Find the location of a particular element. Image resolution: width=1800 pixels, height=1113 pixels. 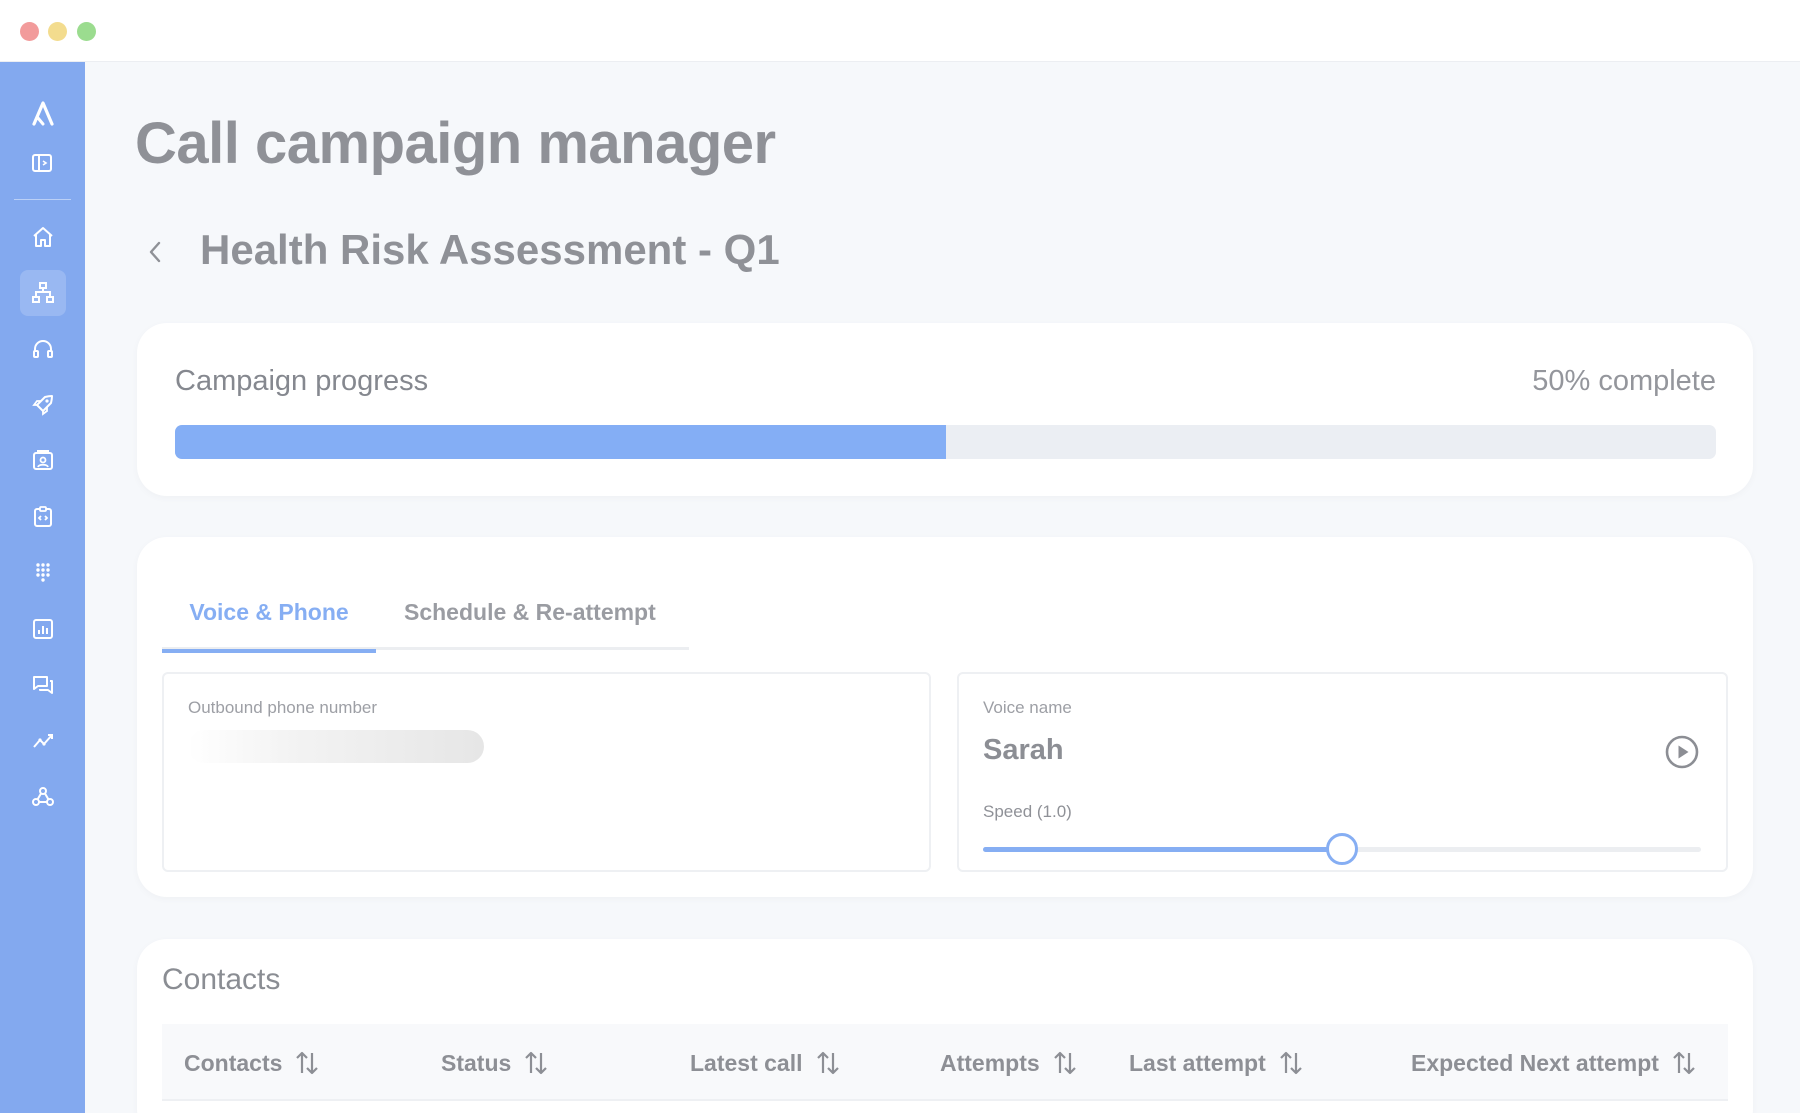

headset-icon is located at coordinates (43, 349).